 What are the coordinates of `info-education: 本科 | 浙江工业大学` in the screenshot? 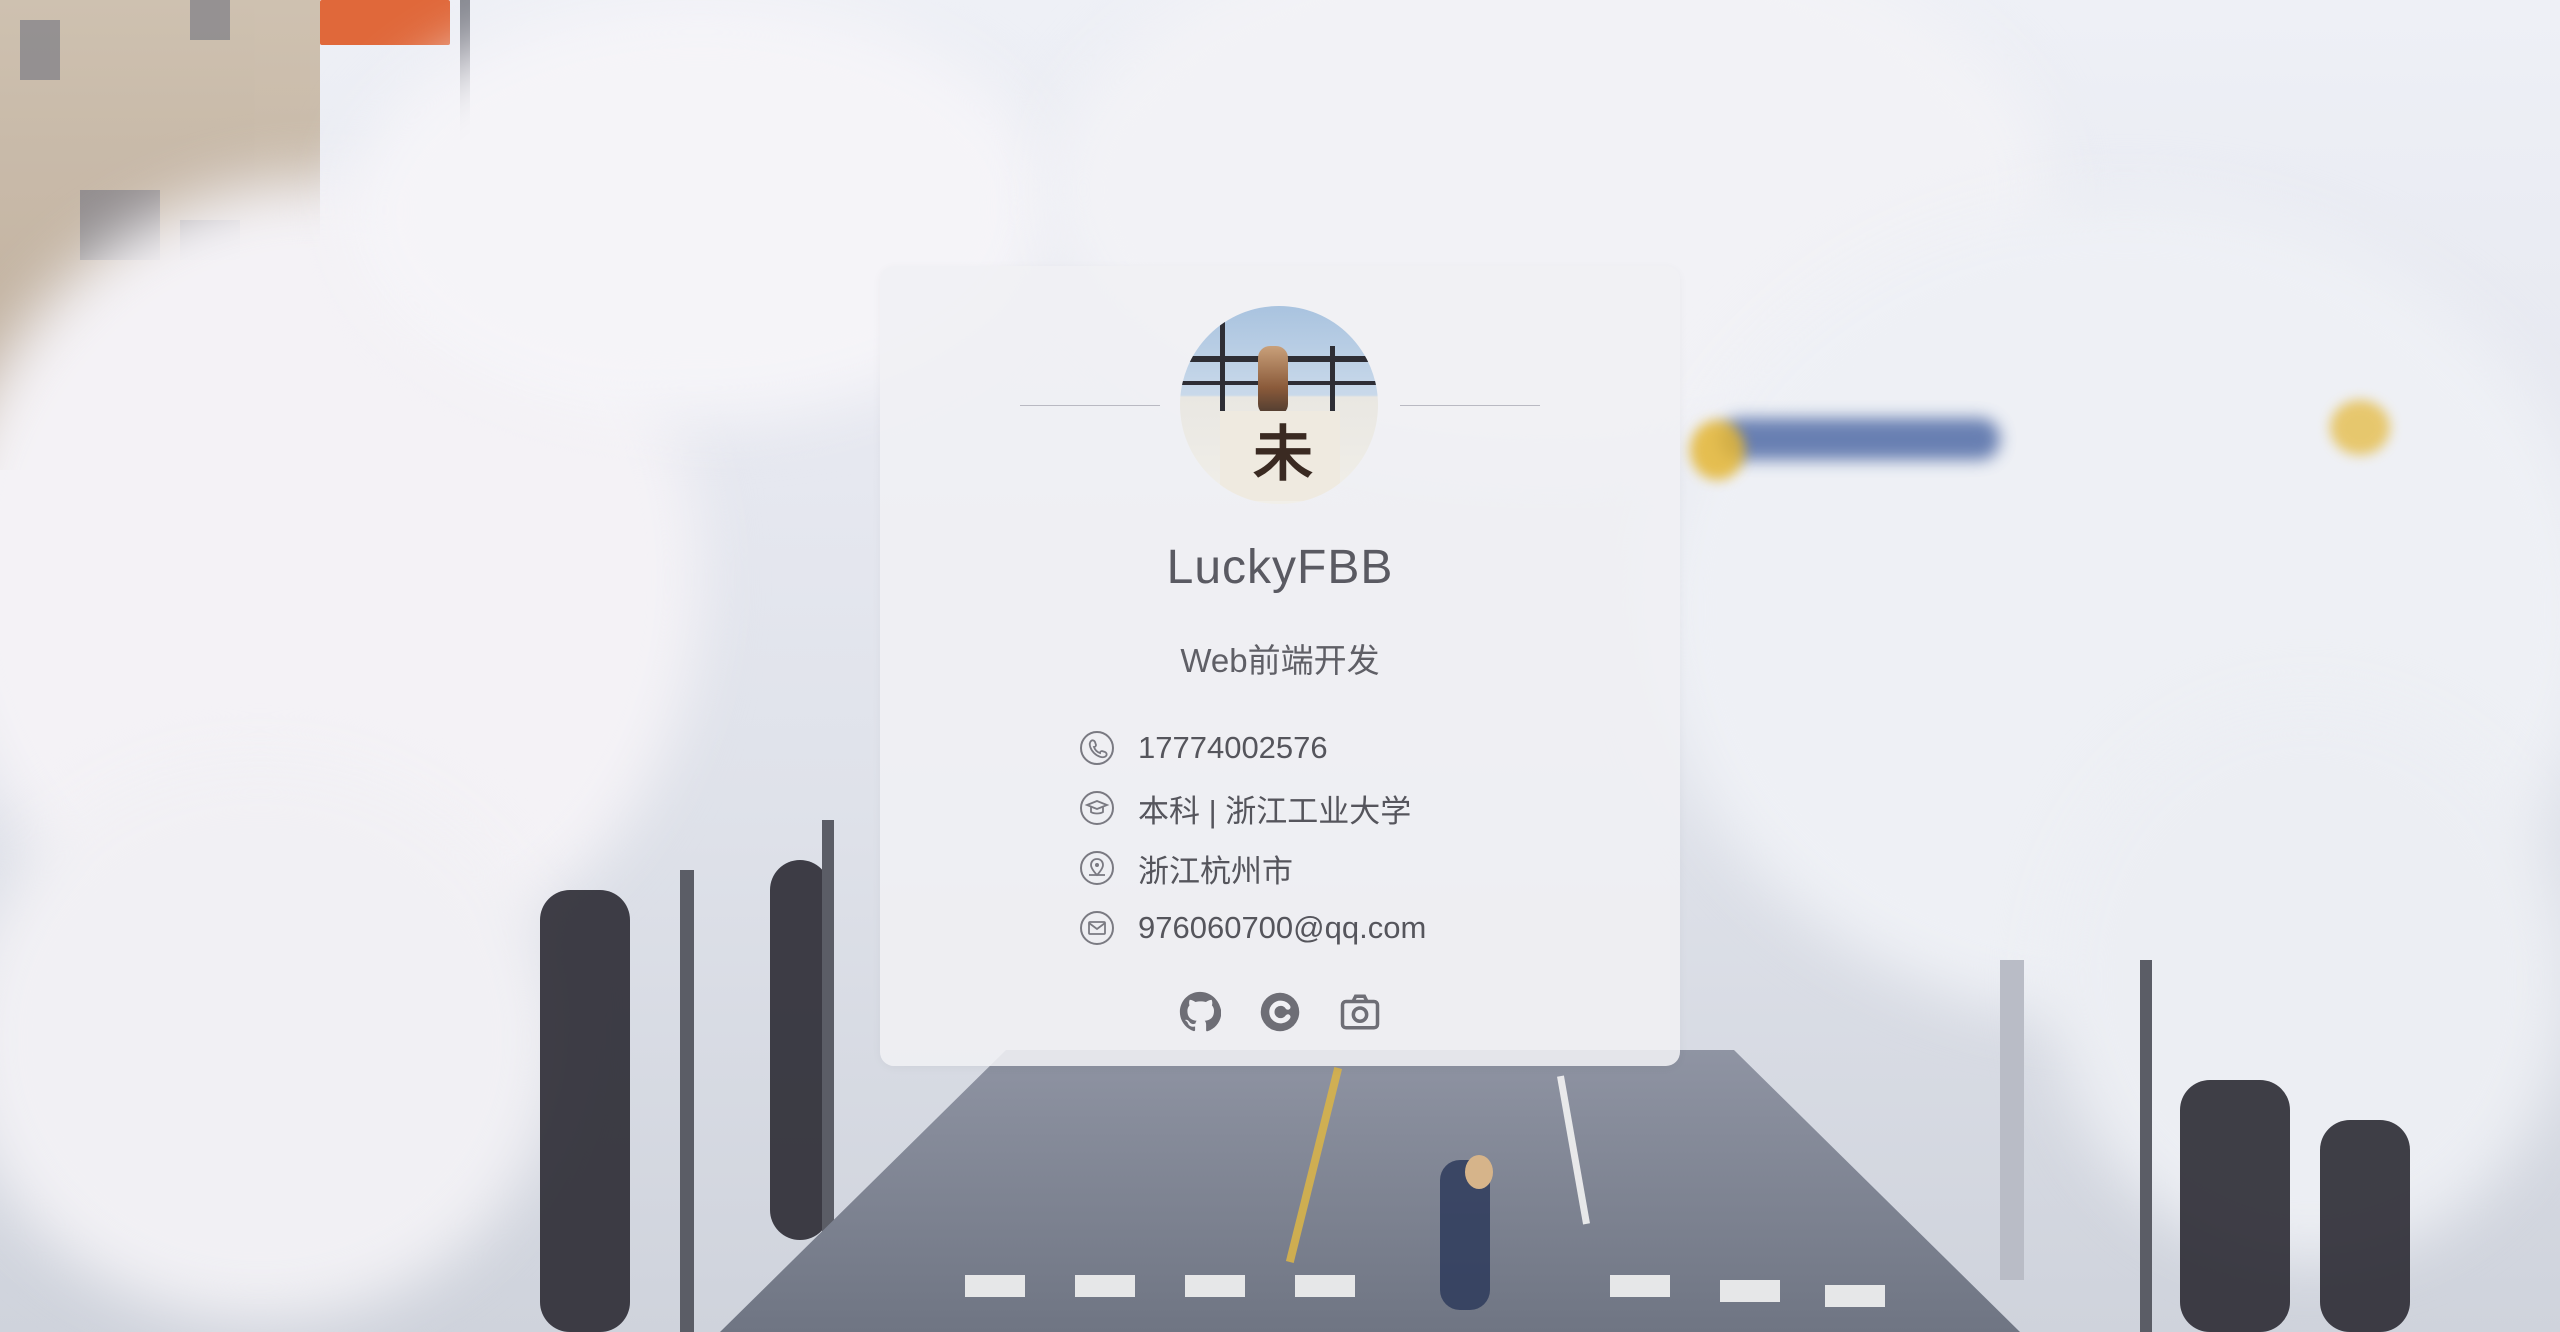 It's located at (1252, 808).